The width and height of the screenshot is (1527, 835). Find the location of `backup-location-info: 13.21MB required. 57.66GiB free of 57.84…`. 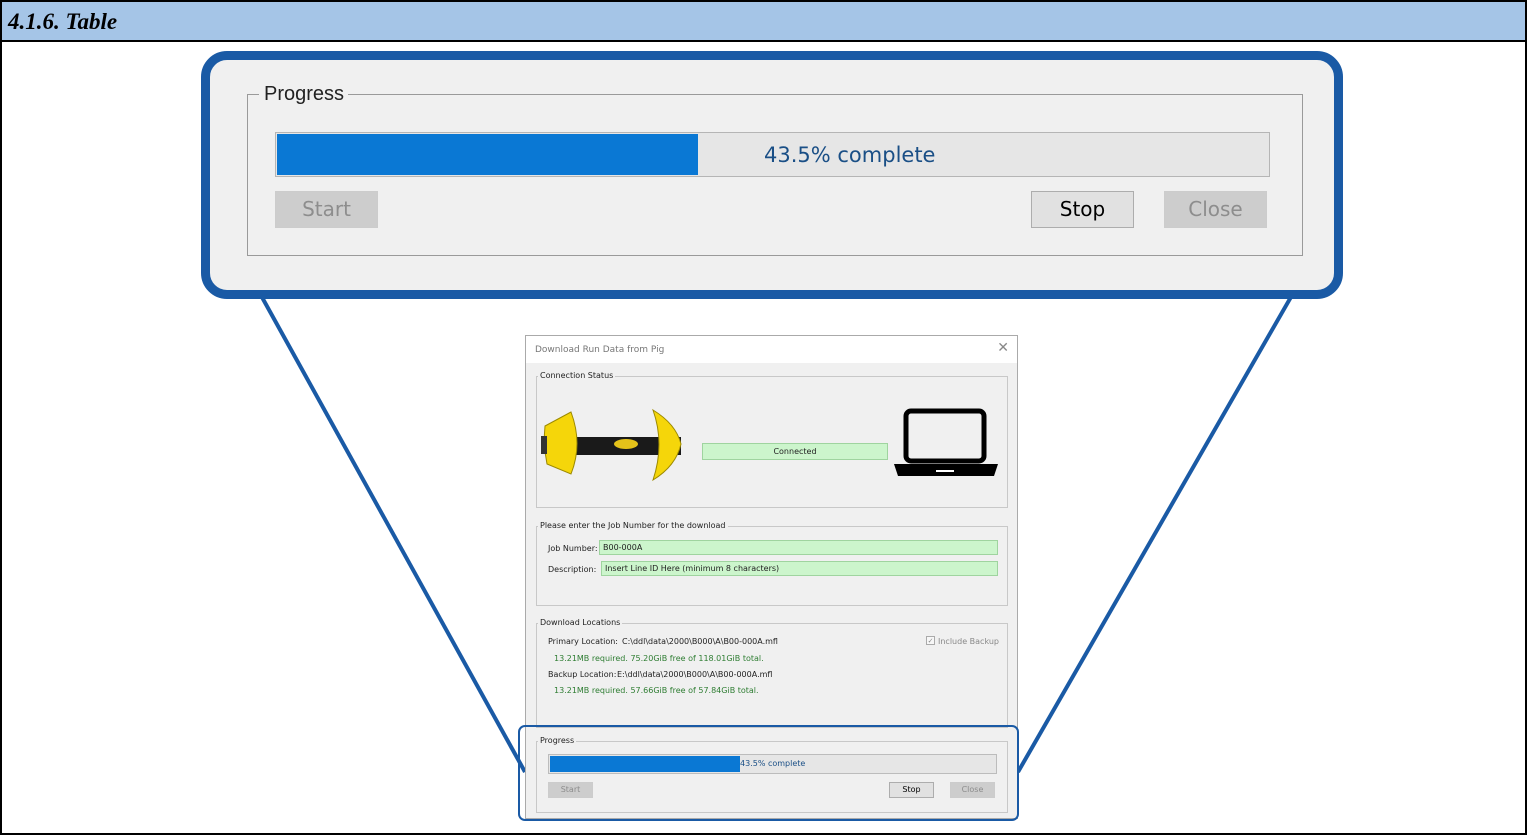

backup-location-info: 13.21MB required. 57.66GiB free of 57.84… is located at coordinates (656, 690).